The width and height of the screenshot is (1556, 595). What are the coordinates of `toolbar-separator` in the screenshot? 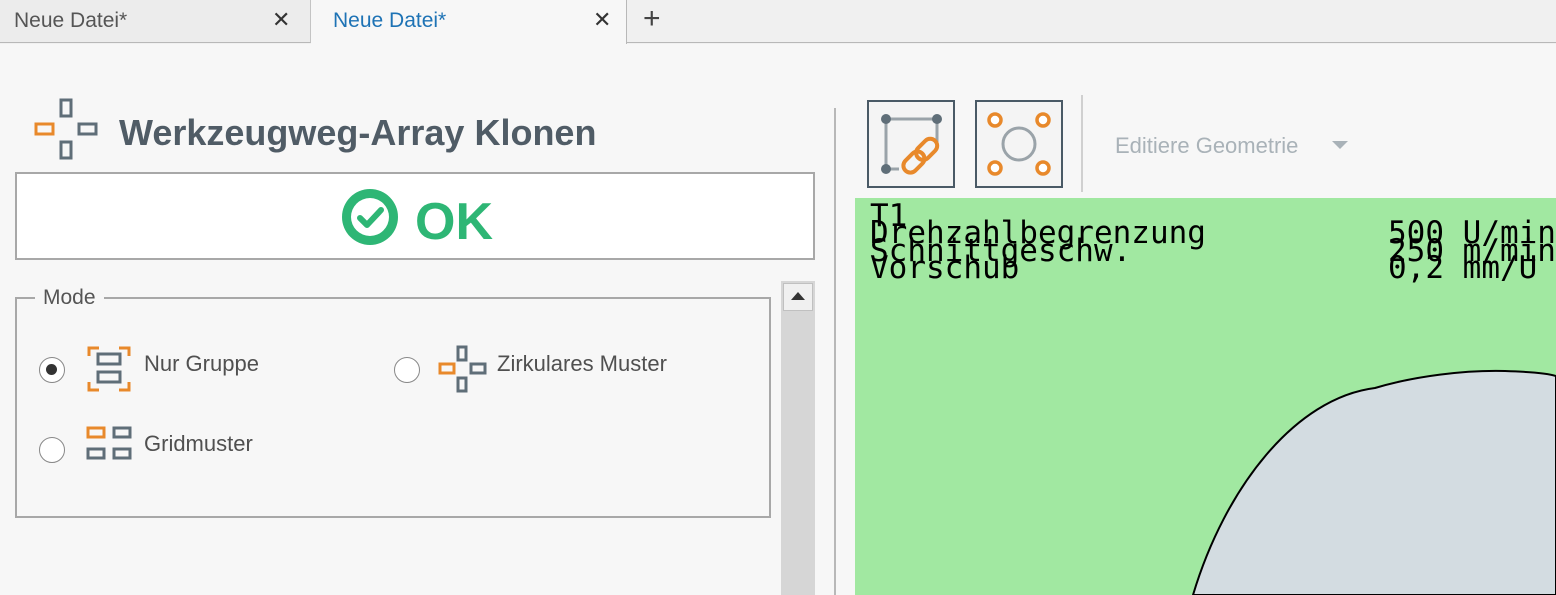 It's located at (1082, 143).